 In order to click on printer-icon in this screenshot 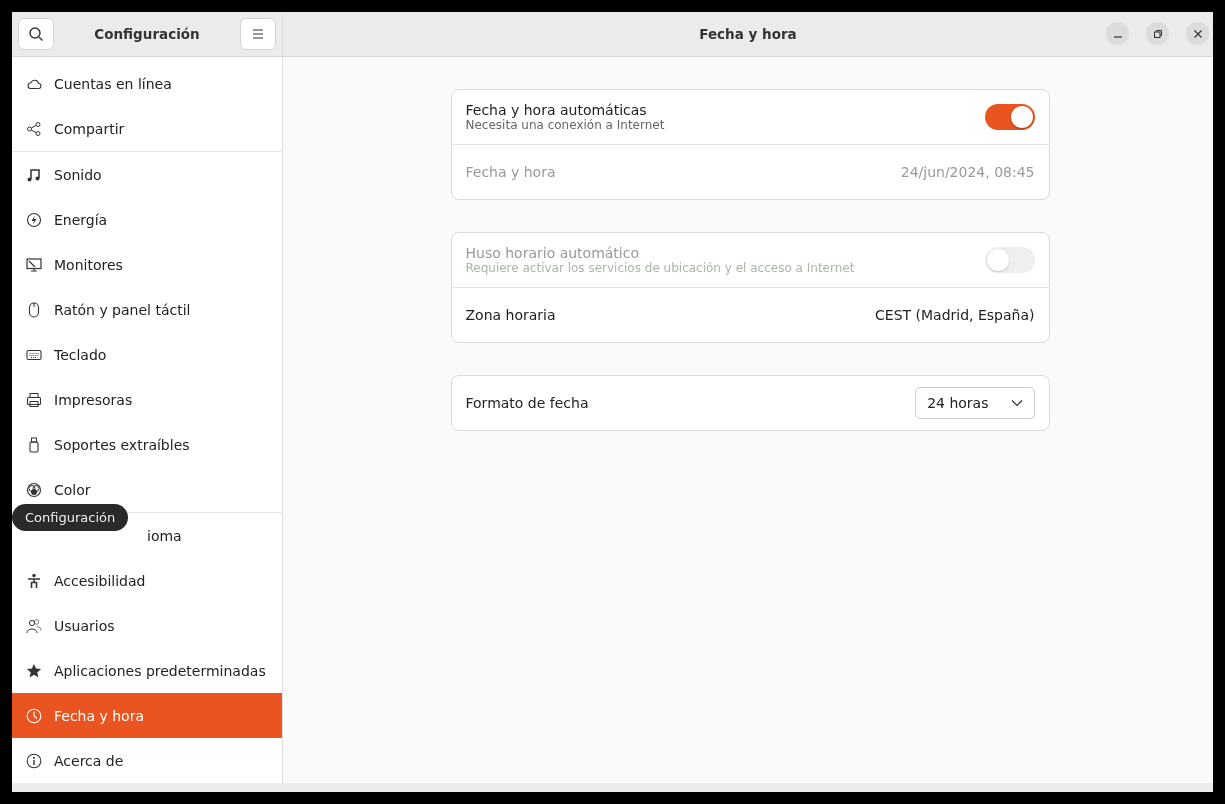, I will do `click(34, 399)`.